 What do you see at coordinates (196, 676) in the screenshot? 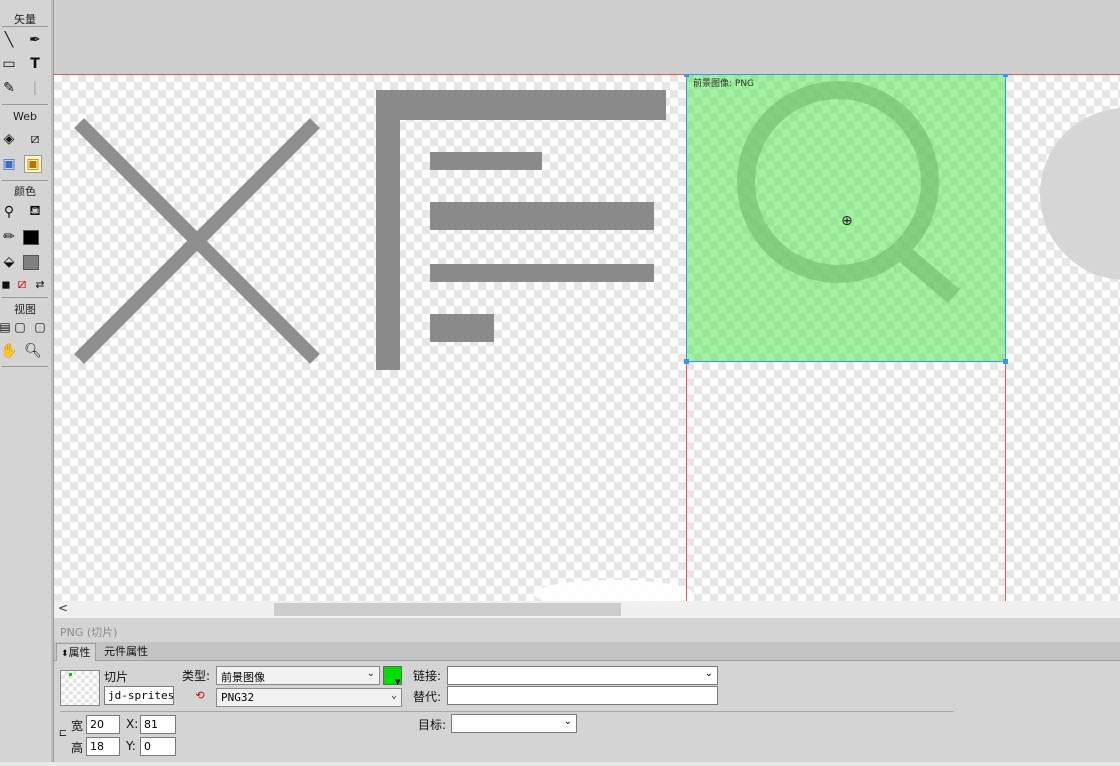
I see `type-label: 类型:` at bounding box center [196, 676].